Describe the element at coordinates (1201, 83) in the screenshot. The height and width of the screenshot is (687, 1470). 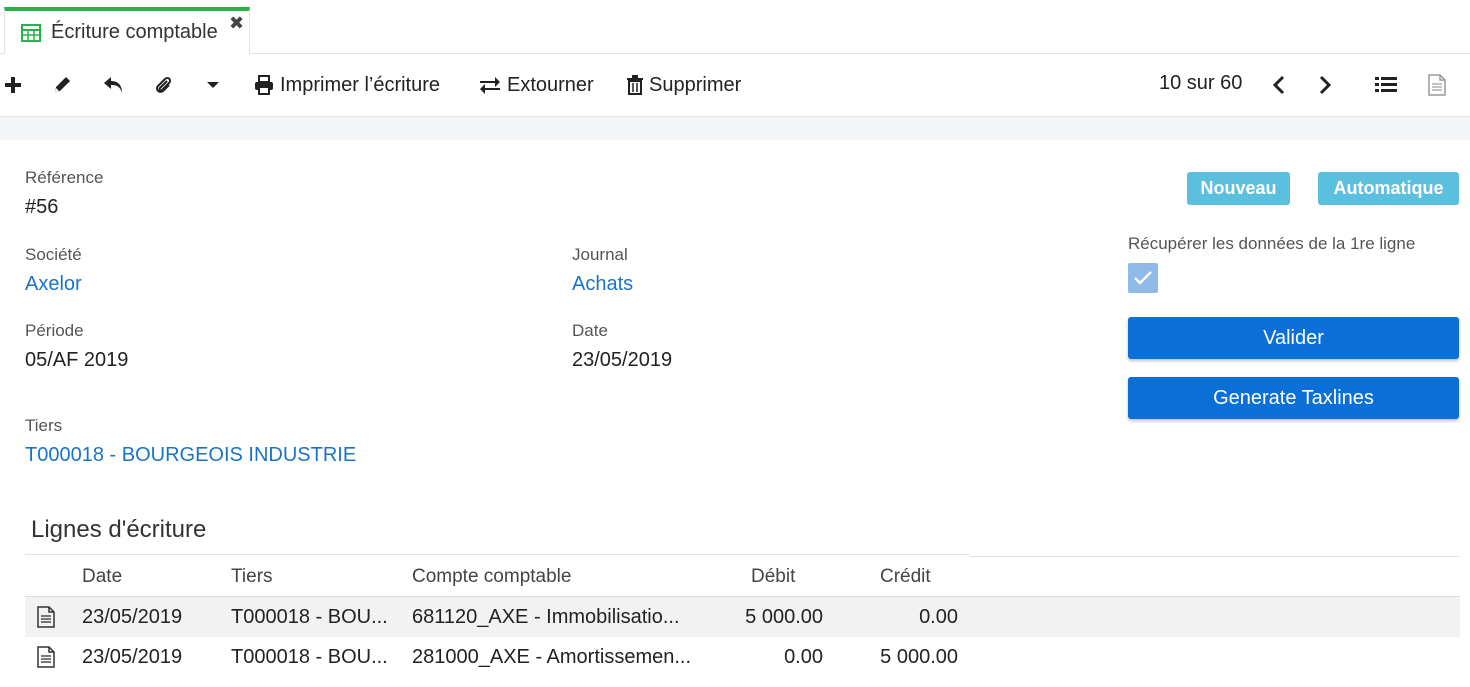
I see `pager-count: 10 sur 60` at that location.